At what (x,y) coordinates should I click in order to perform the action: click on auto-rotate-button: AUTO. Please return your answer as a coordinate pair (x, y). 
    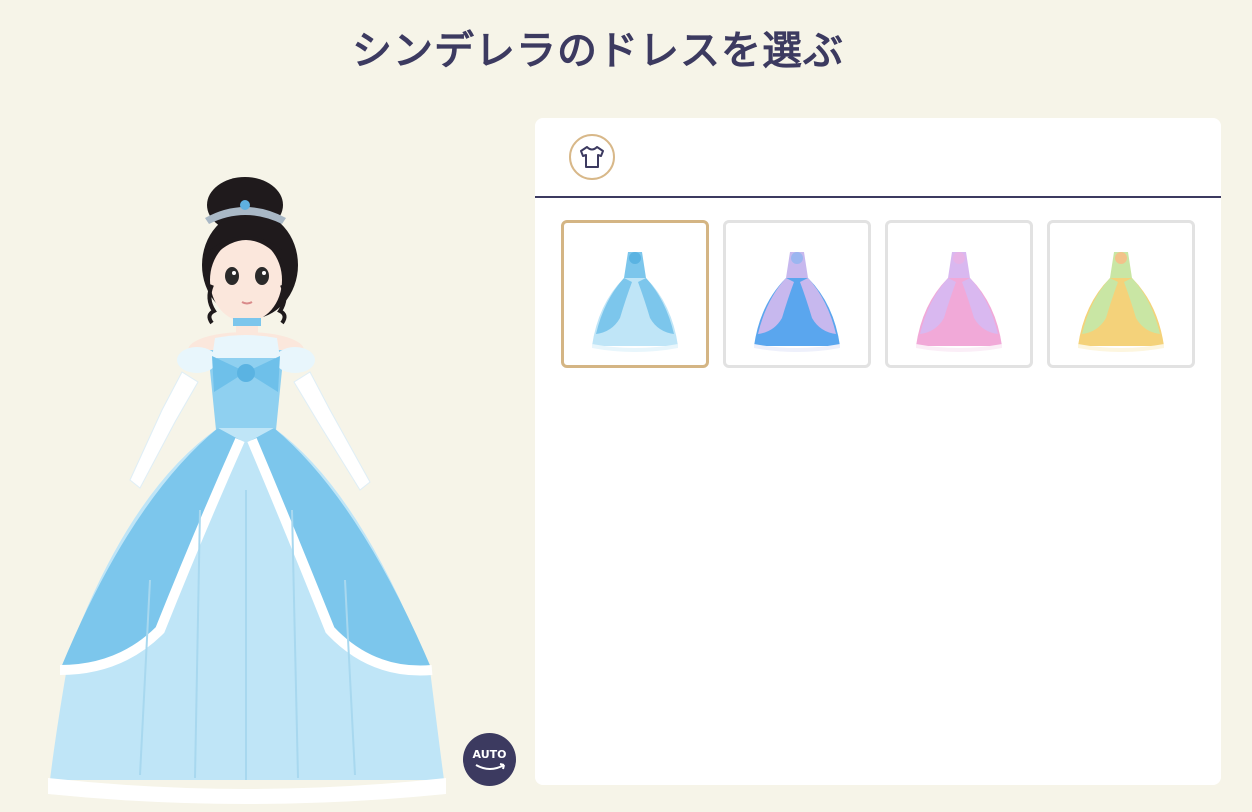
    Looking at the image, I should click on (489, 759).